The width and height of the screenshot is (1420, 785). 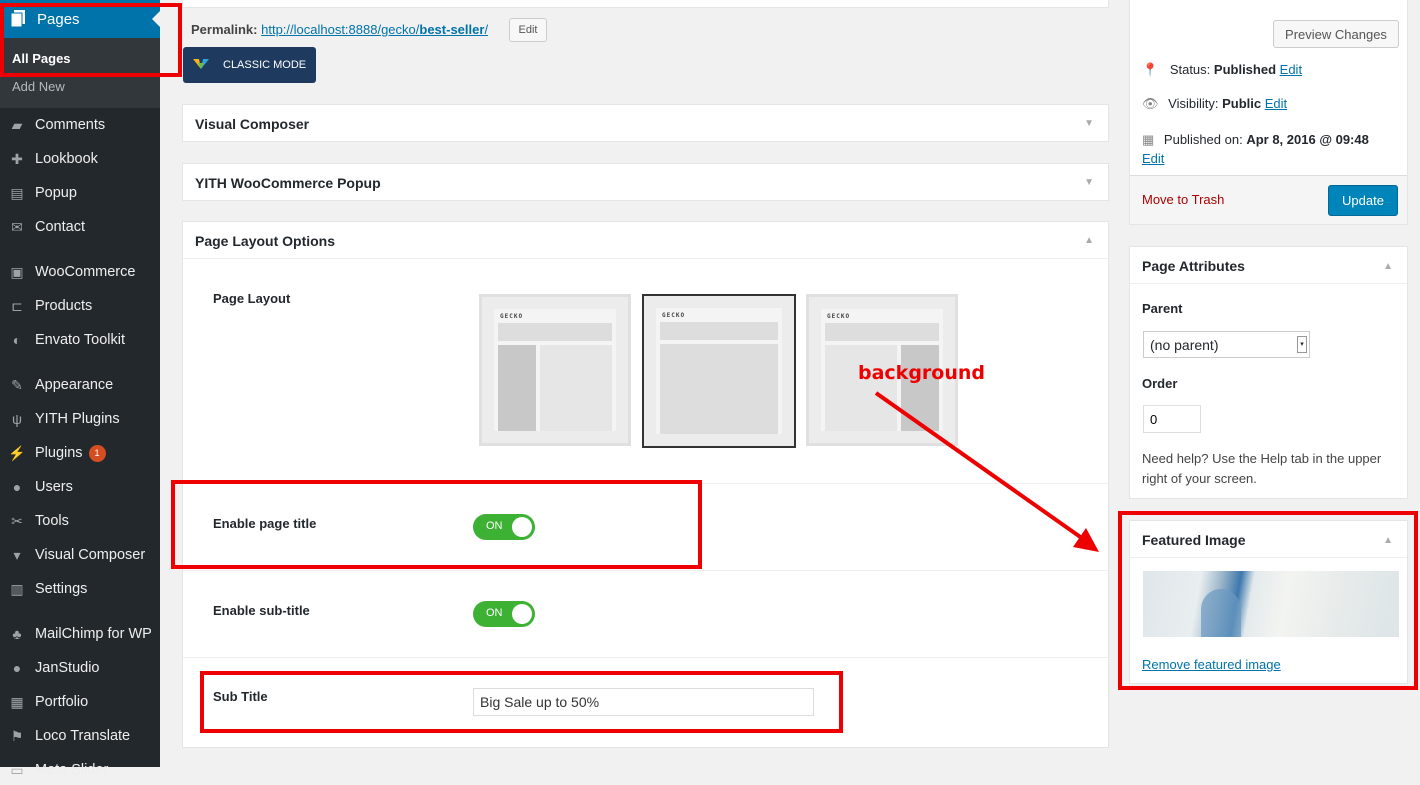 What do you see at coordinates (986, 471) in the screenshot?
I see `annotation-arrow` at bounding box center [986, 471].